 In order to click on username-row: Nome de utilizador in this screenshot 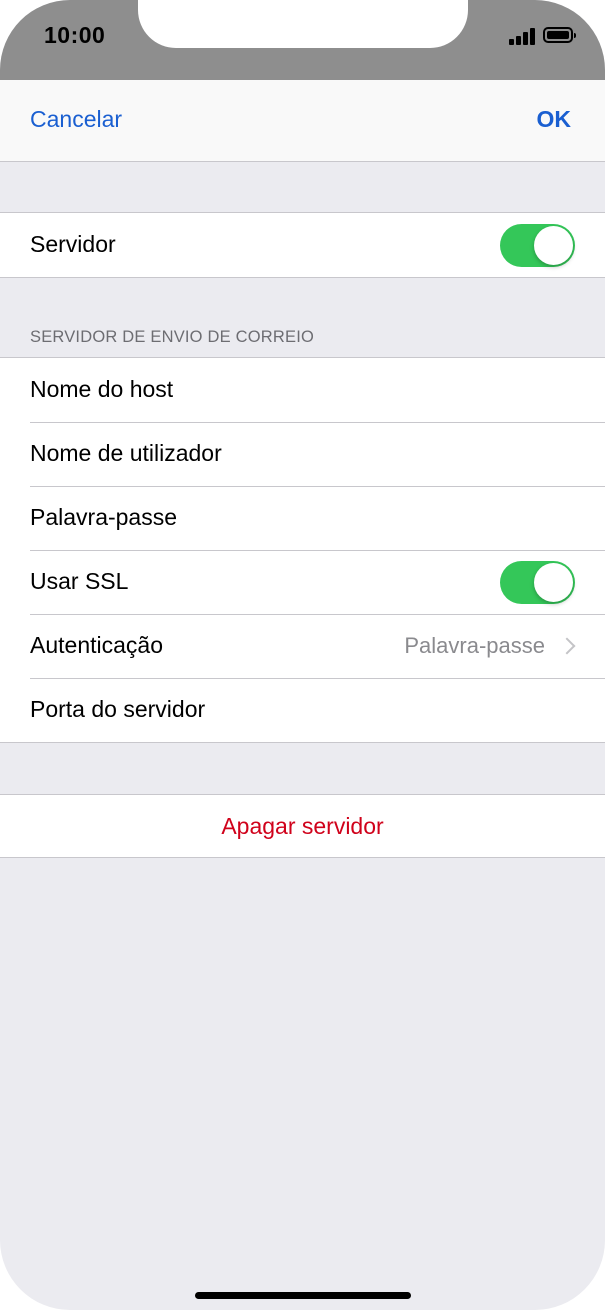, I will do `click(302, 454)`.